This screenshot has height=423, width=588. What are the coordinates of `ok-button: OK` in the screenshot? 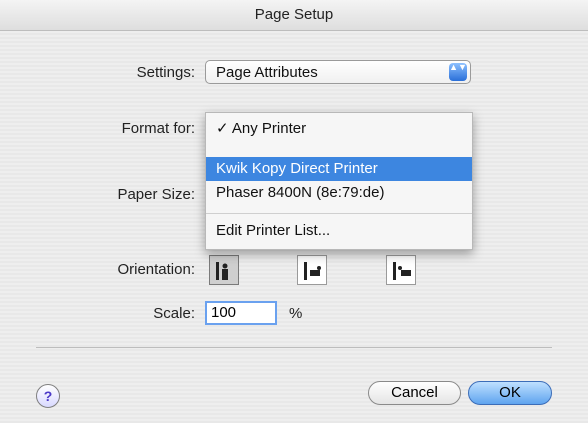 It's located at (510, 393).